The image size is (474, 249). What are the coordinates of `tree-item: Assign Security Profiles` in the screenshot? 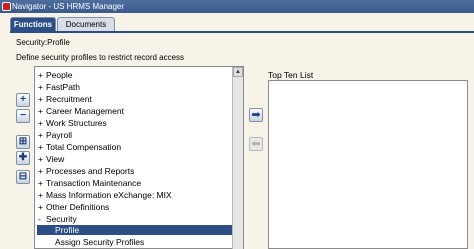 It's located at (135, 242).